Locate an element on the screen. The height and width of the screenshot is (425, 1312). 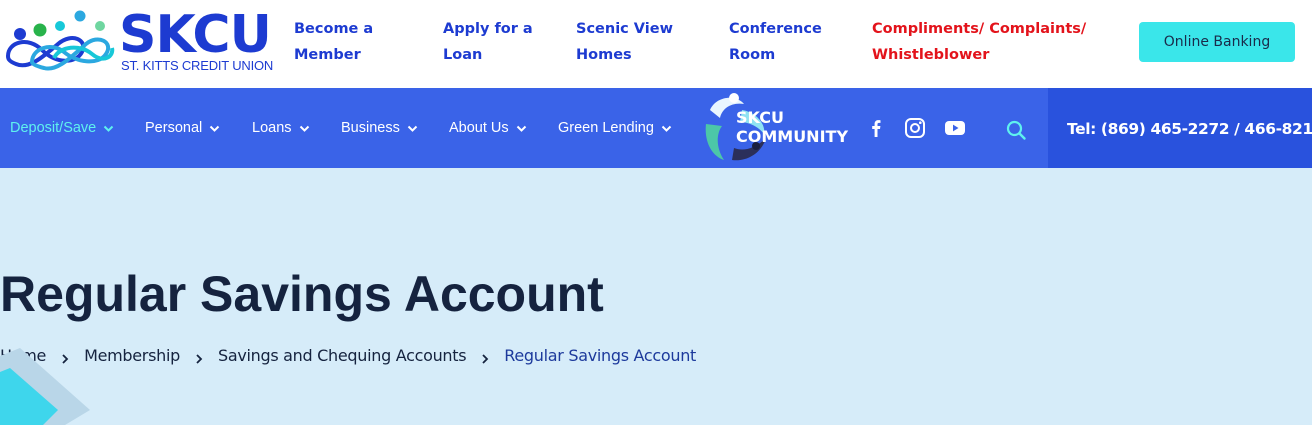
conference-room-link: Conference Room is located at coordinates (775, 42).